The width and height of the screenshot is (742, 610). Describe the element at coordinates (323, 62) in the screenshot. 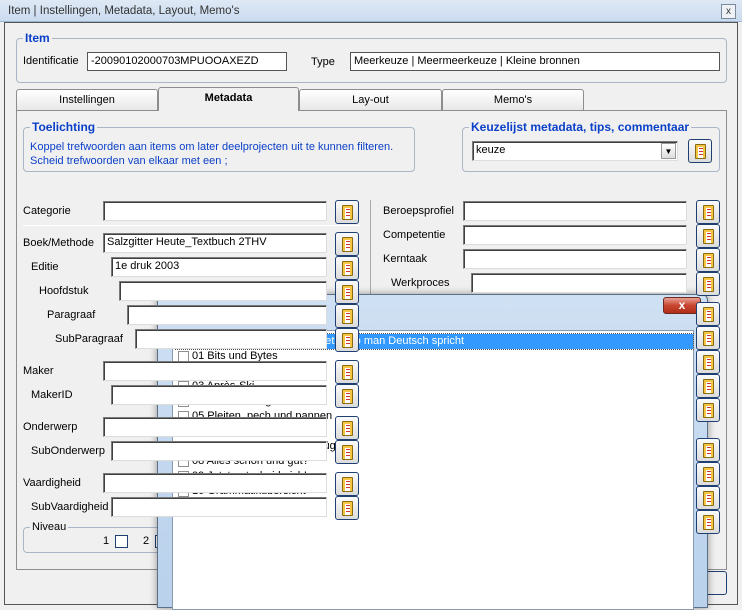

I see `type-label: Type` at that location.